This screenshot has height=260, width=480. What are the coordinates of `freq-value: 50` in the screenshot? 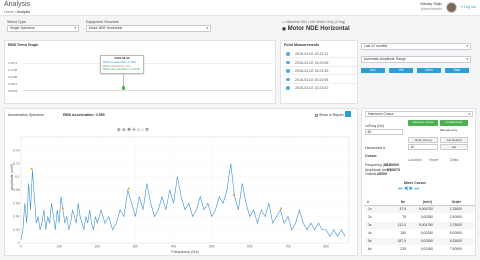 It's located at (369, 132).